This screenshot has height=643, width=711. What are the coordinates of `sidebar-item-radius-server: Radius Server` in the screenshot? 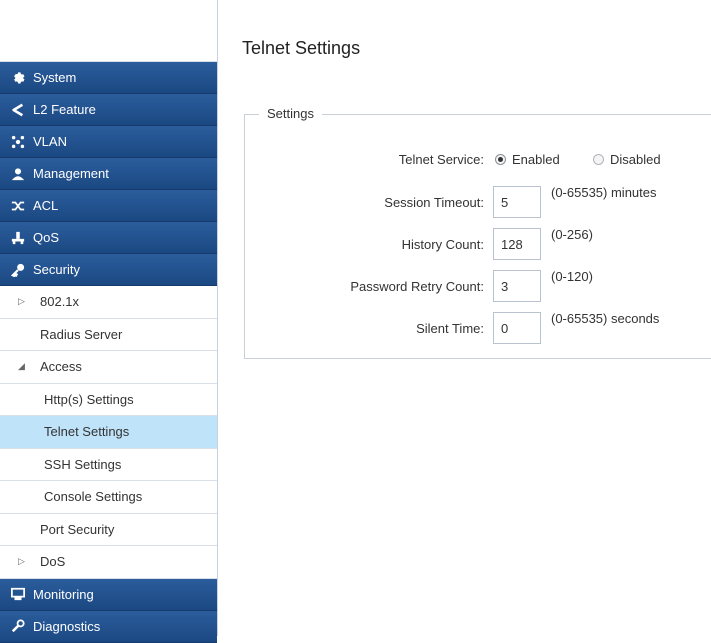 It's located at (108, 334).